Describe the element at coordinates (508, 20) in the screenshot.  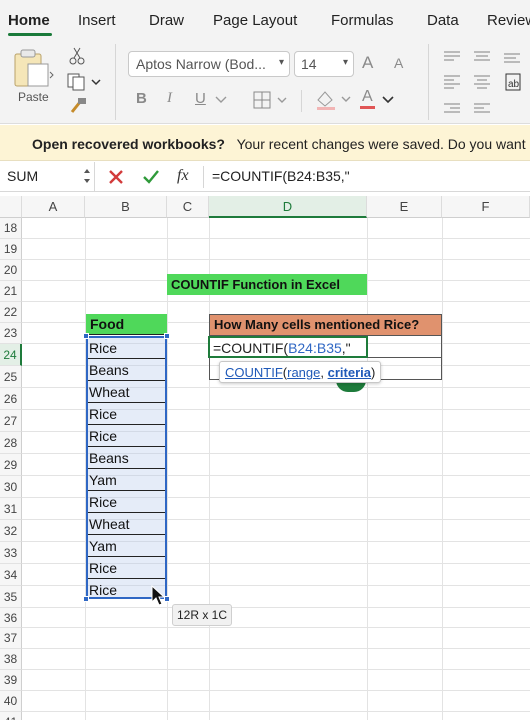
I see `tab-review: Review` at that location.